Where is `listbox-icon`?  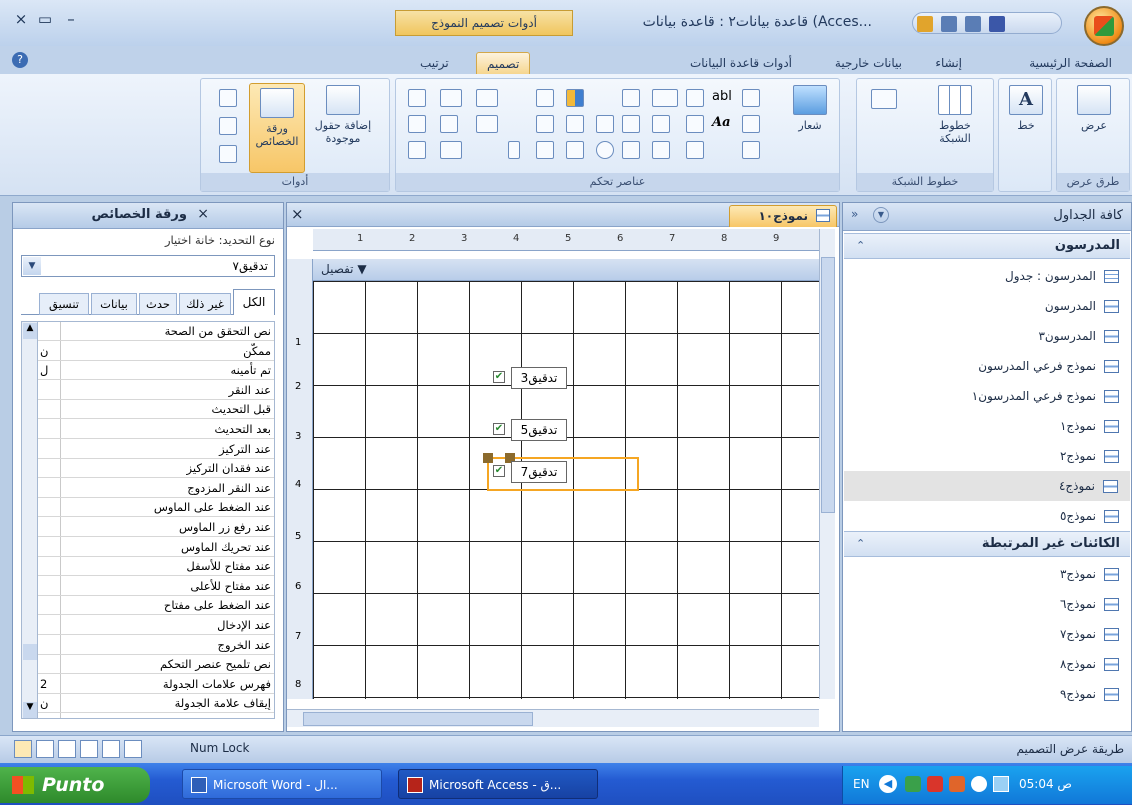
listbox-icon is located at coordinates (695, 98).